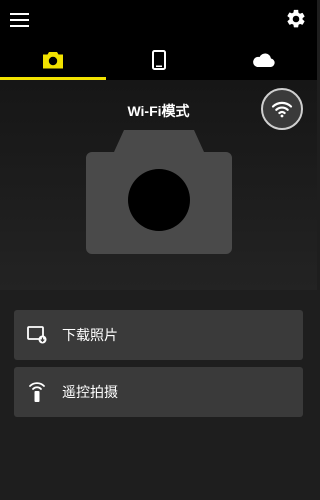 The height and width of the screenshot is (500, 320). I want to click on remote-control-icon, so click(37, 392).